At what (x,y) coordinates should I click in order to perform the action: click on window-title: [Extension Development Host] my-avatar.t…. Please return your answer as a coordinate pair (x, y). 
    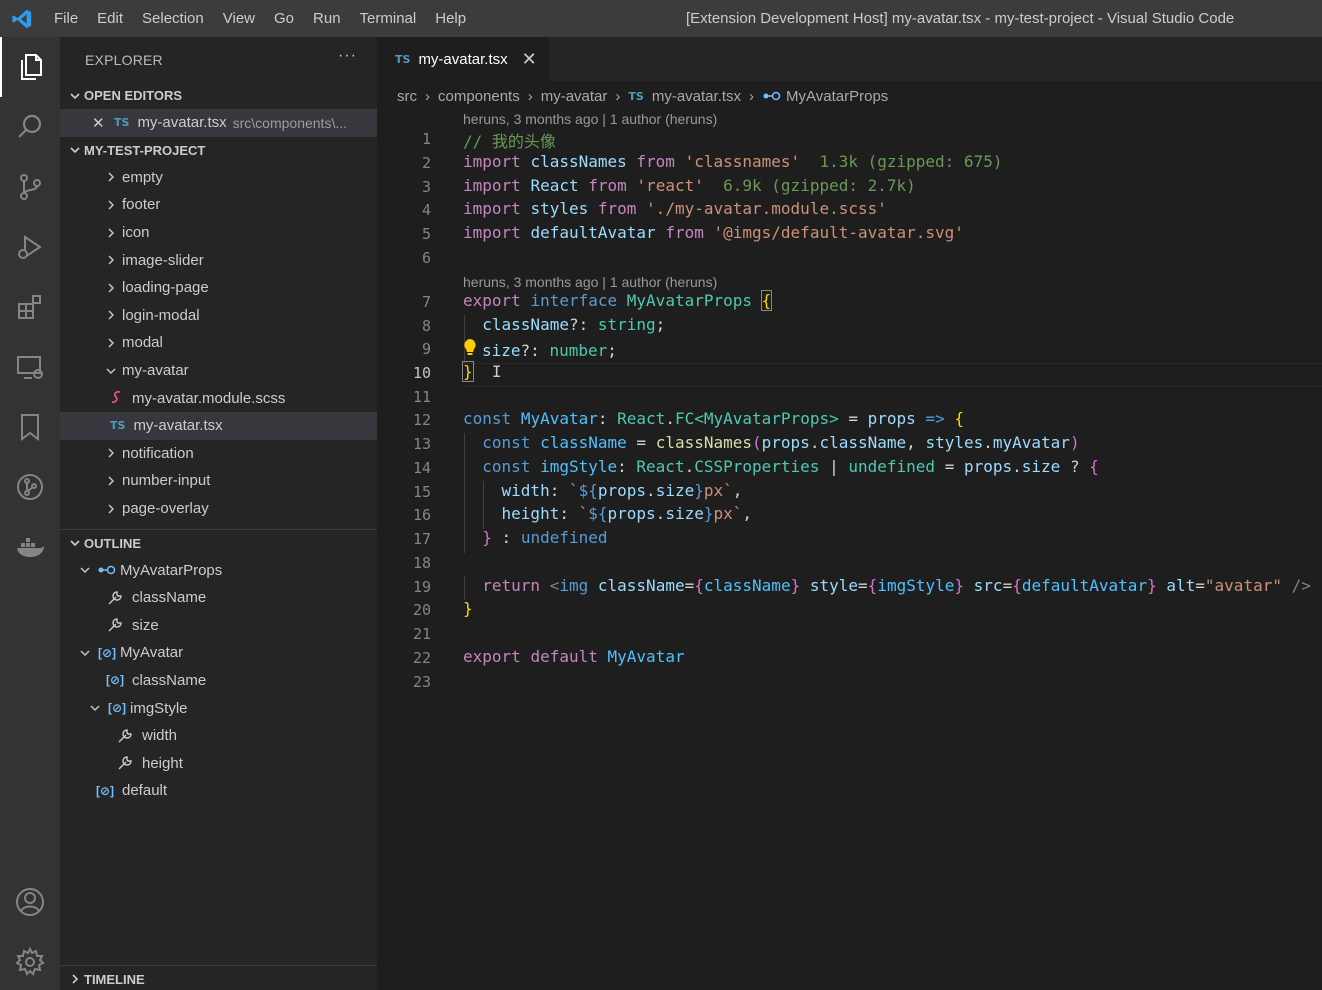
    Looking at the image, I should click on (960, 18).